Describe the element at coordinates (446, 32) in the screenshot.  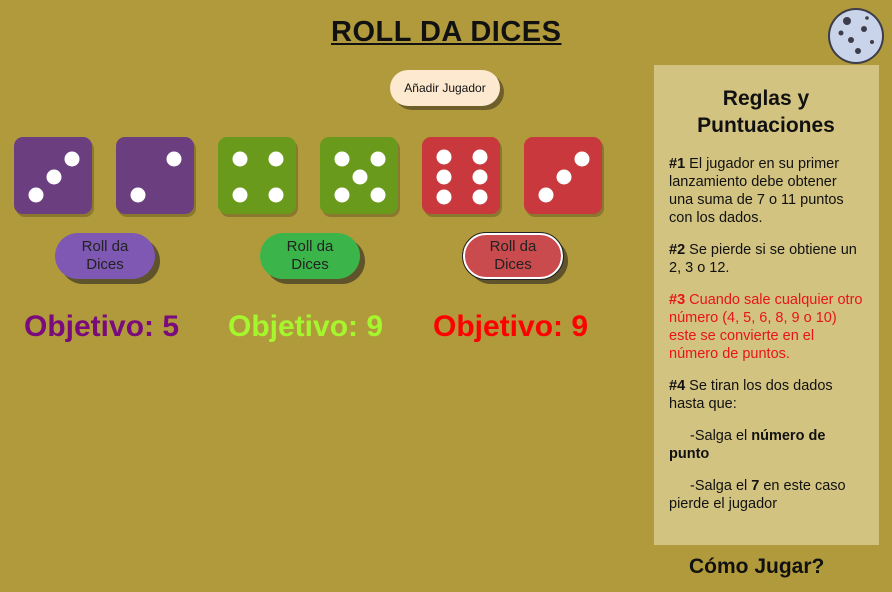
I see `page-title: ROLL DA DICES` at that location.